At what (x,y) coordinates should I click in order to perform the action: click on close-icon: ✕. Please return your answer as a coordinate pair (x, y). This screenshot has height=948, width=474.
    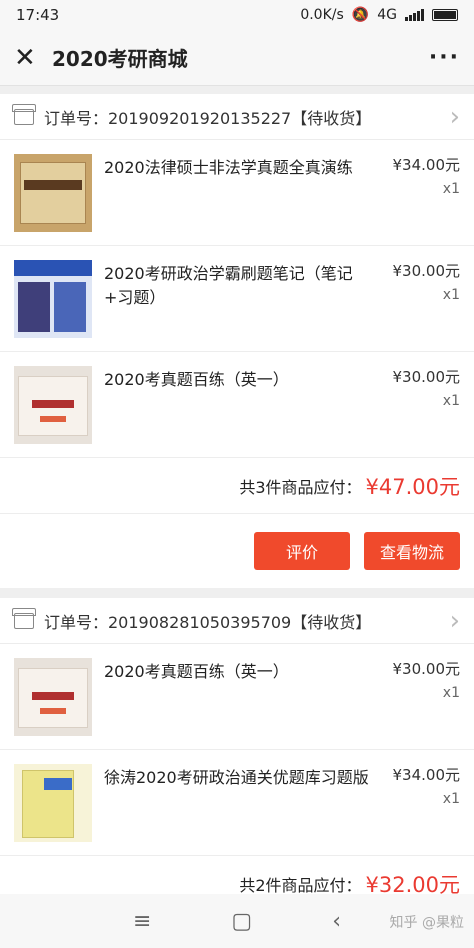
    Looking at the image, I should click on (29, 58).